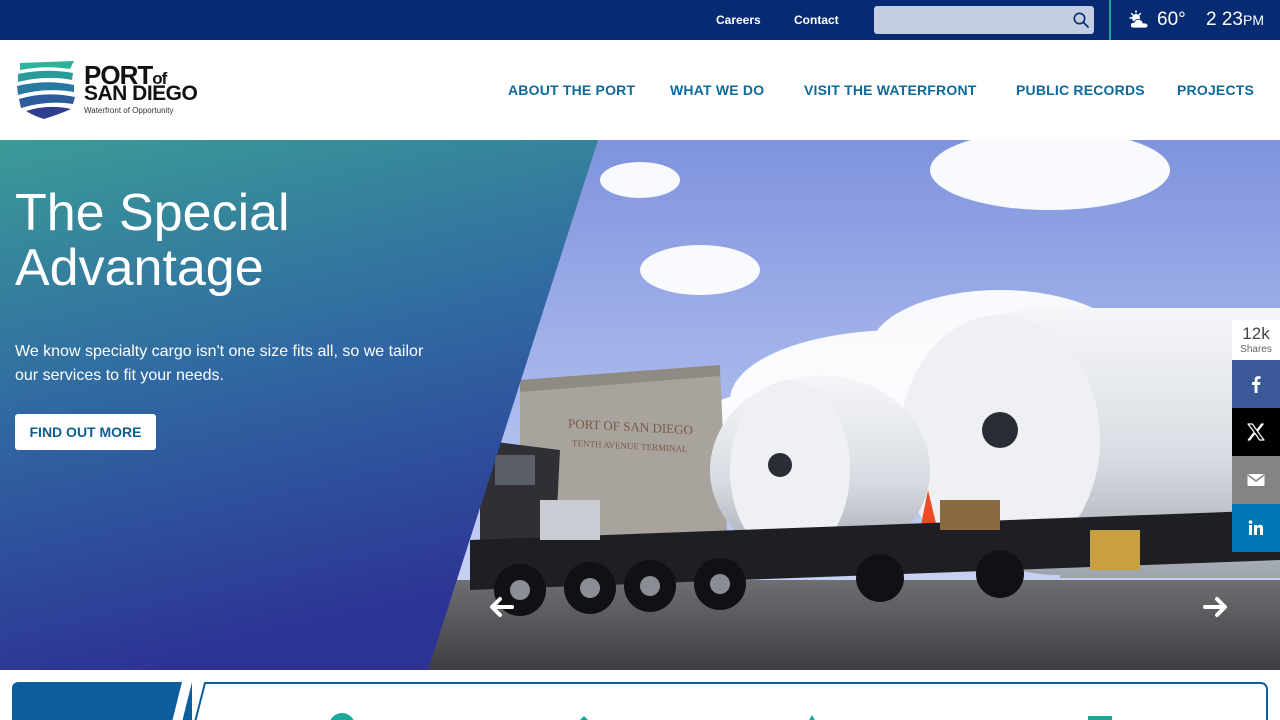 The height and width of the screenshot is (720, 1280). What do you see at coordinates (501, 607) in the screenshot?
I see `carousel-prev-arrow-icon` at bounding box center [501, 607].